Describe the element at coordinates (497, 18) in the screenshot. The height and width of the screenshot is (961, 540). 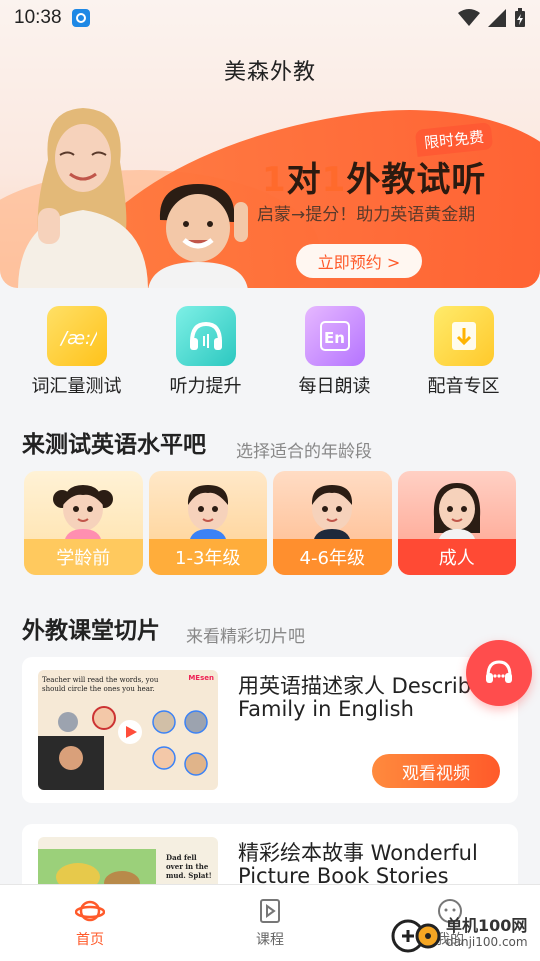
I see `signal-icon` at that location.